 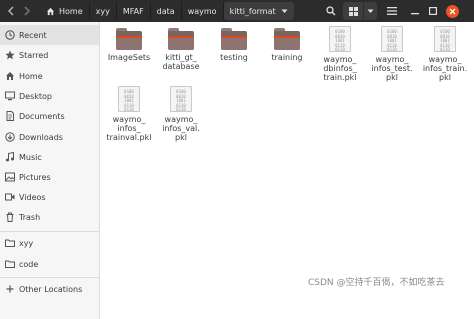 I want to click on sidebar-item-pictures: Pictures, so click(x=49, y=177).